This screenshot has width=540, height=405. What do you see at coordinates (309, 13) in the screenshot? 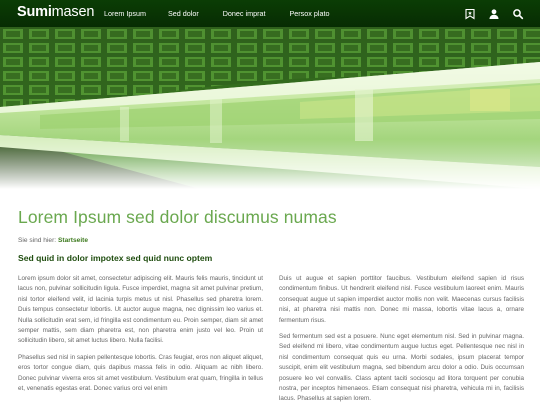
I see `nav-item-persox-plato: Persox plato` at bounding box center [309, 13].